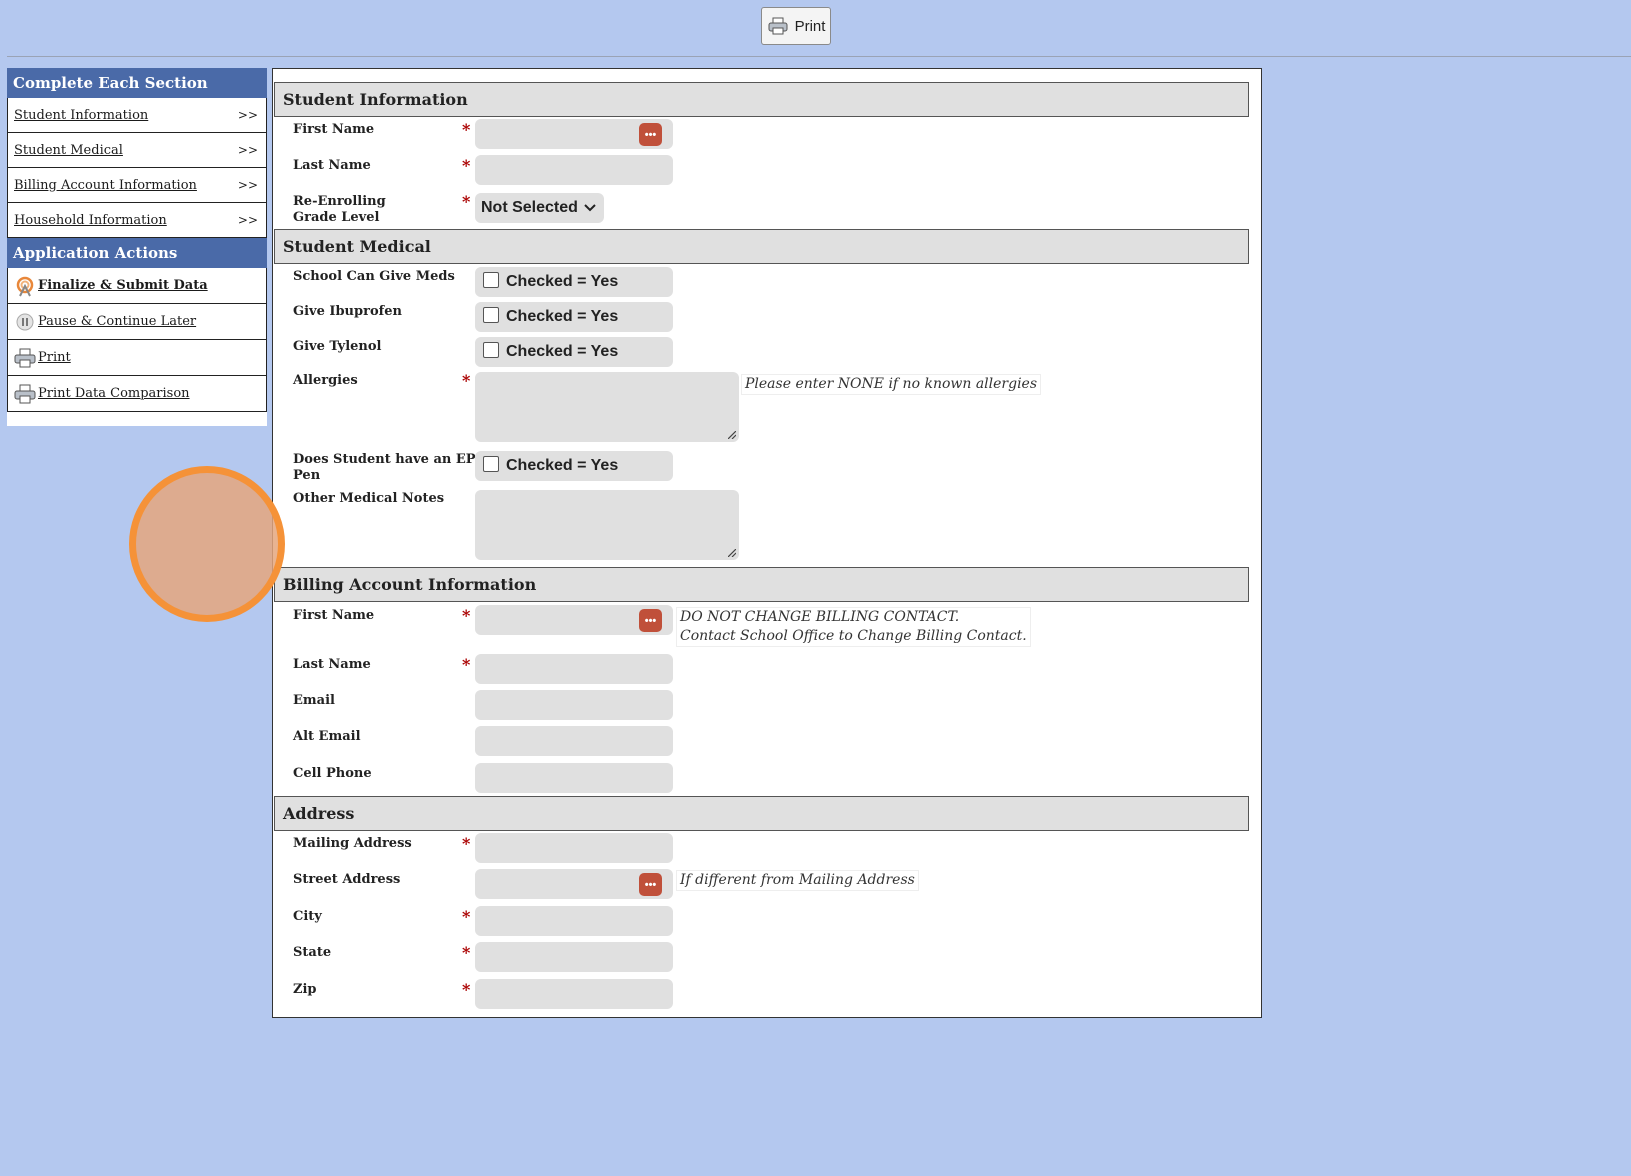  I want to click on grade-level-label-line2: Grade Level, so click(336, 217).